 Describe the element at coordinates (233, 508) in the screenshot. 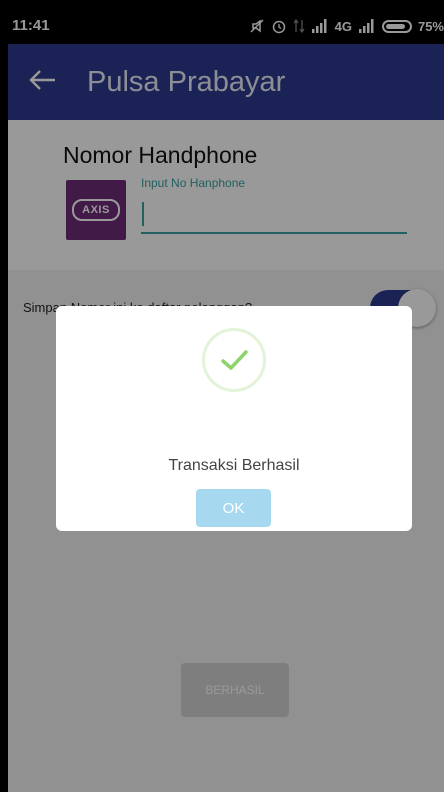

I see `ok-button: OK` at that location.